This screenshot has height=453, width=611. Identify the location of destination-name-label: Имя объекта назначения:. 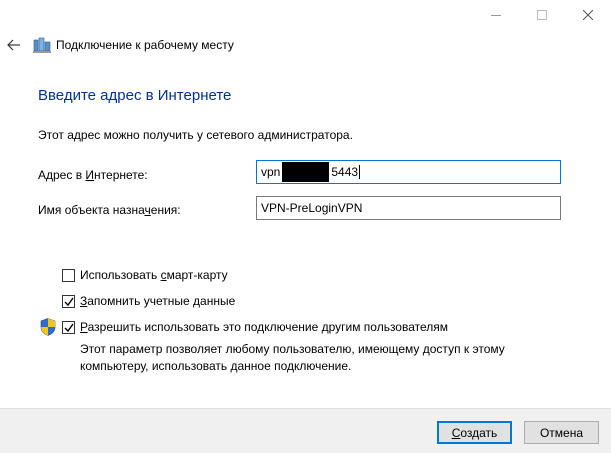
(109, 210).